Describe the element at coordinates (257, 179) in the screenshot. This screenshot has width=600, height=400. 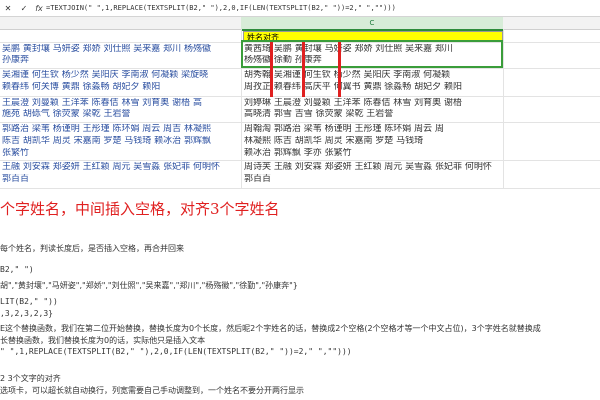
I see `right-row-5-line-2: 郭百百` at that location.